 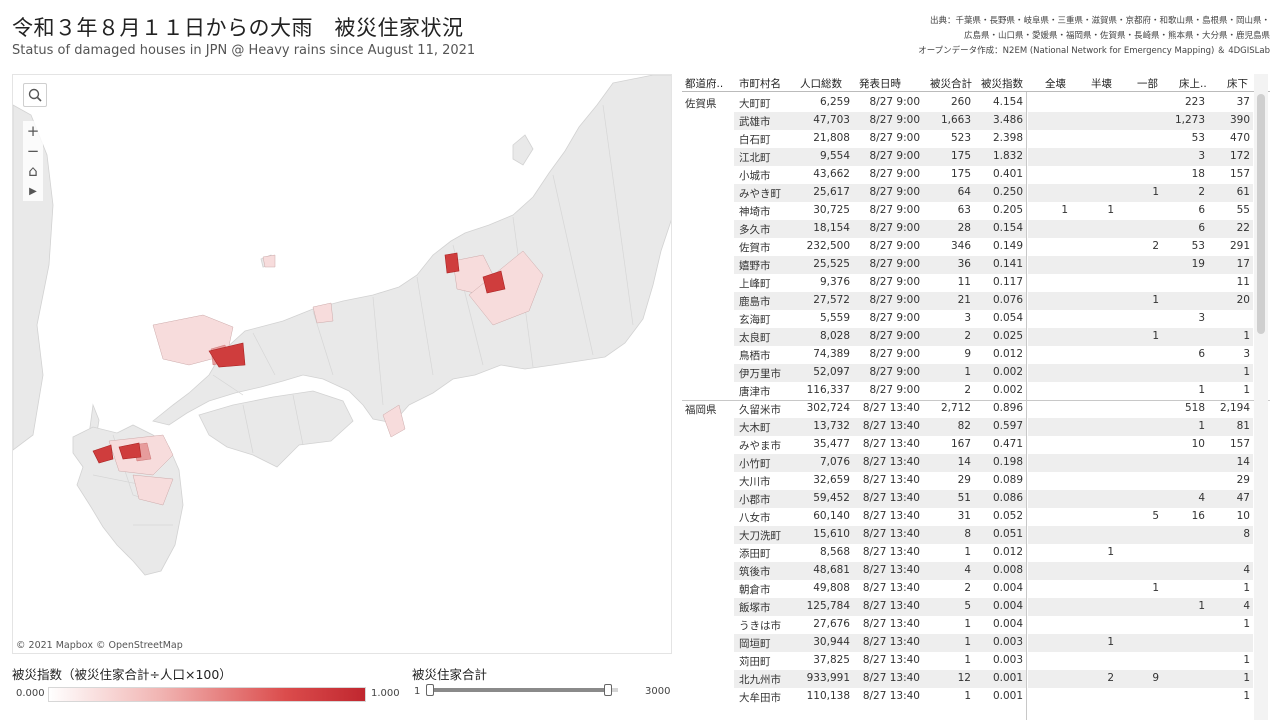 What do you see at coordinates (1234, 408) in the screenshot?
I see `cell-below-floor: 2,194` at bounding box center [1234, 408].